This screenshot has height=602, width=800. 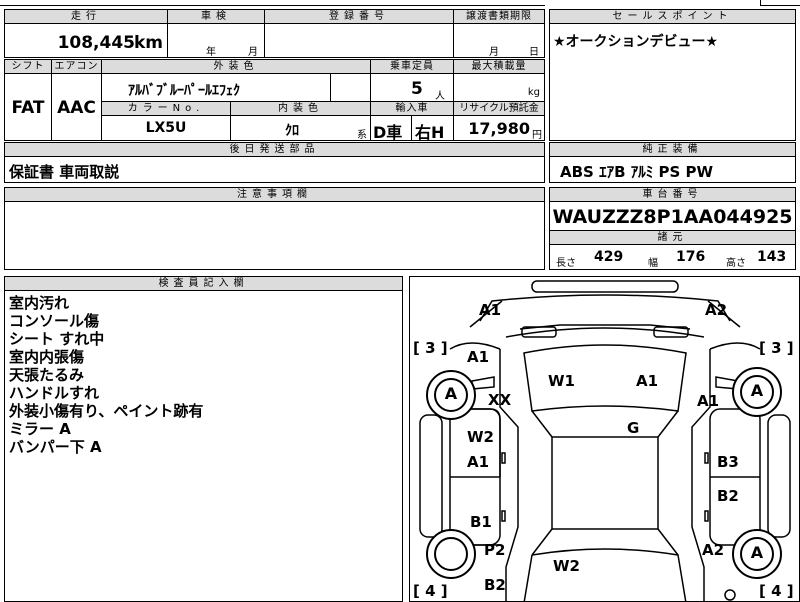 I want to click on interior-cell: ｸﾛ 系, so click(x=300, y=128).